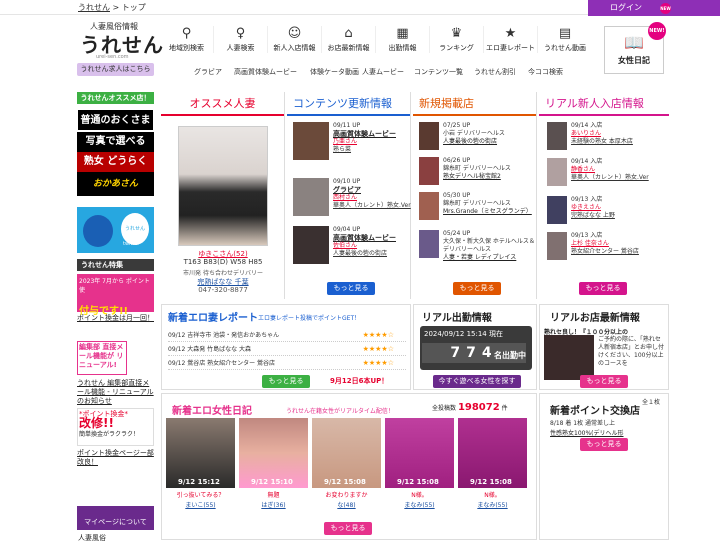  What do you see at coordinates (604, 381) in the screenshot?
I see `shop-news-more-button: もっと見る` at bounding box center [604, 381].